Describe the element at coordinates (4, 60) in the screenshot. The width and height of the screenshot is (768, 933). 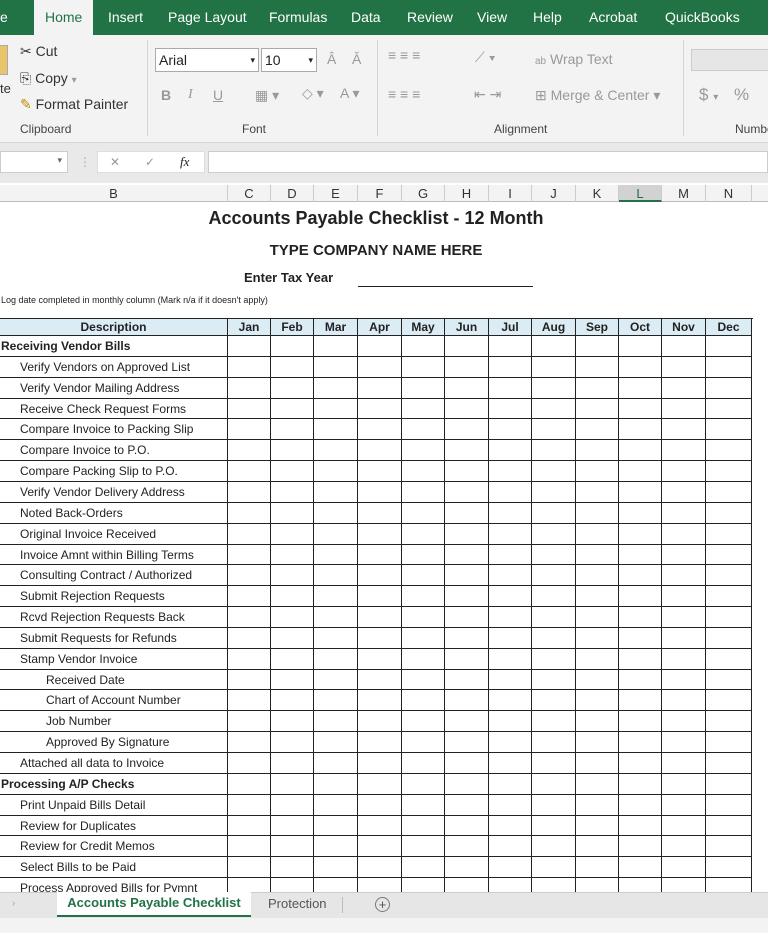
I see `paste-icon` at that location.